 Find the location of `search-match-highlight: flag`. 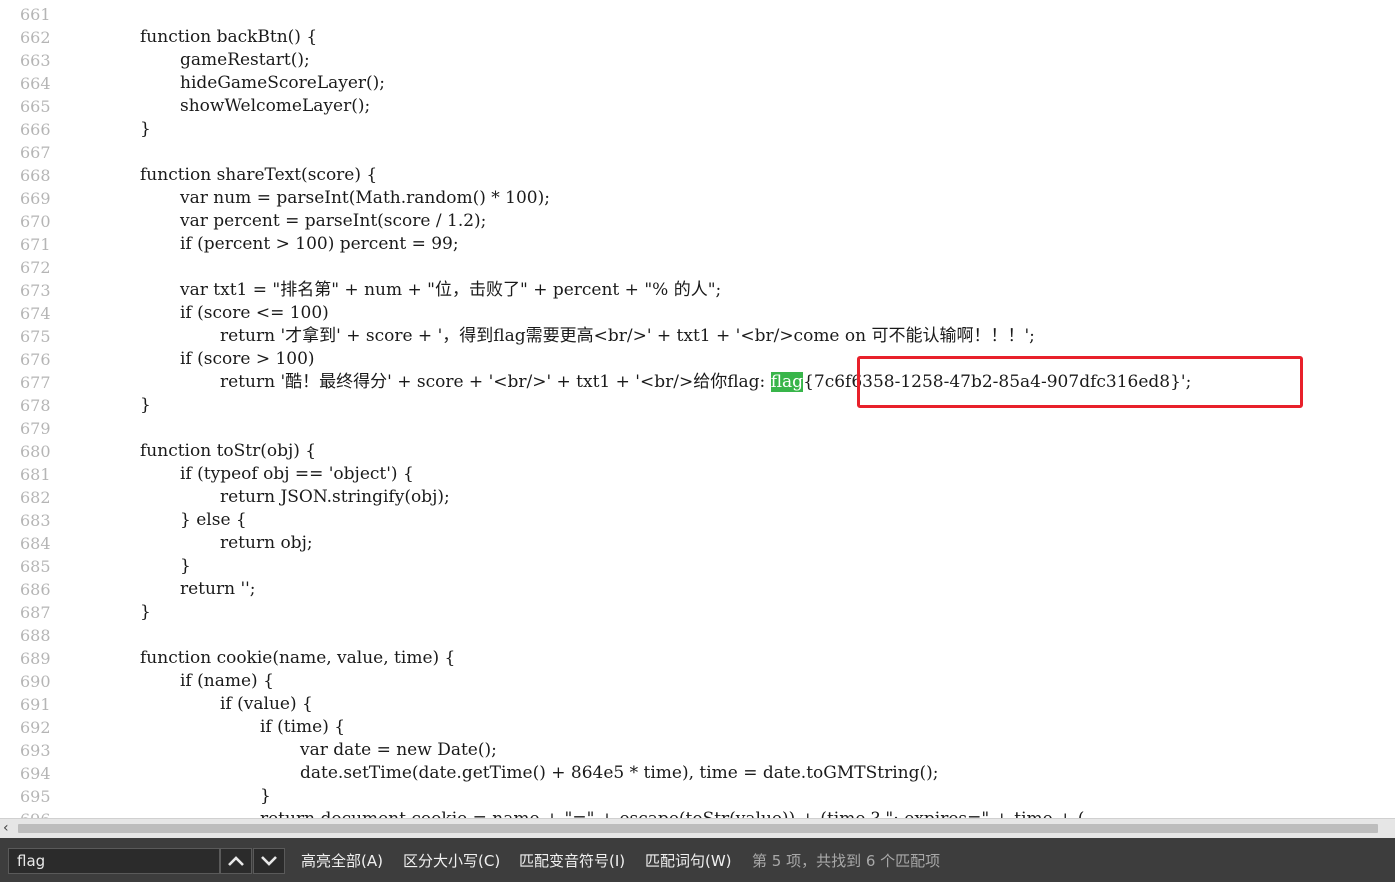

search-match-highlight: flag is located at coordinates (787, 382).